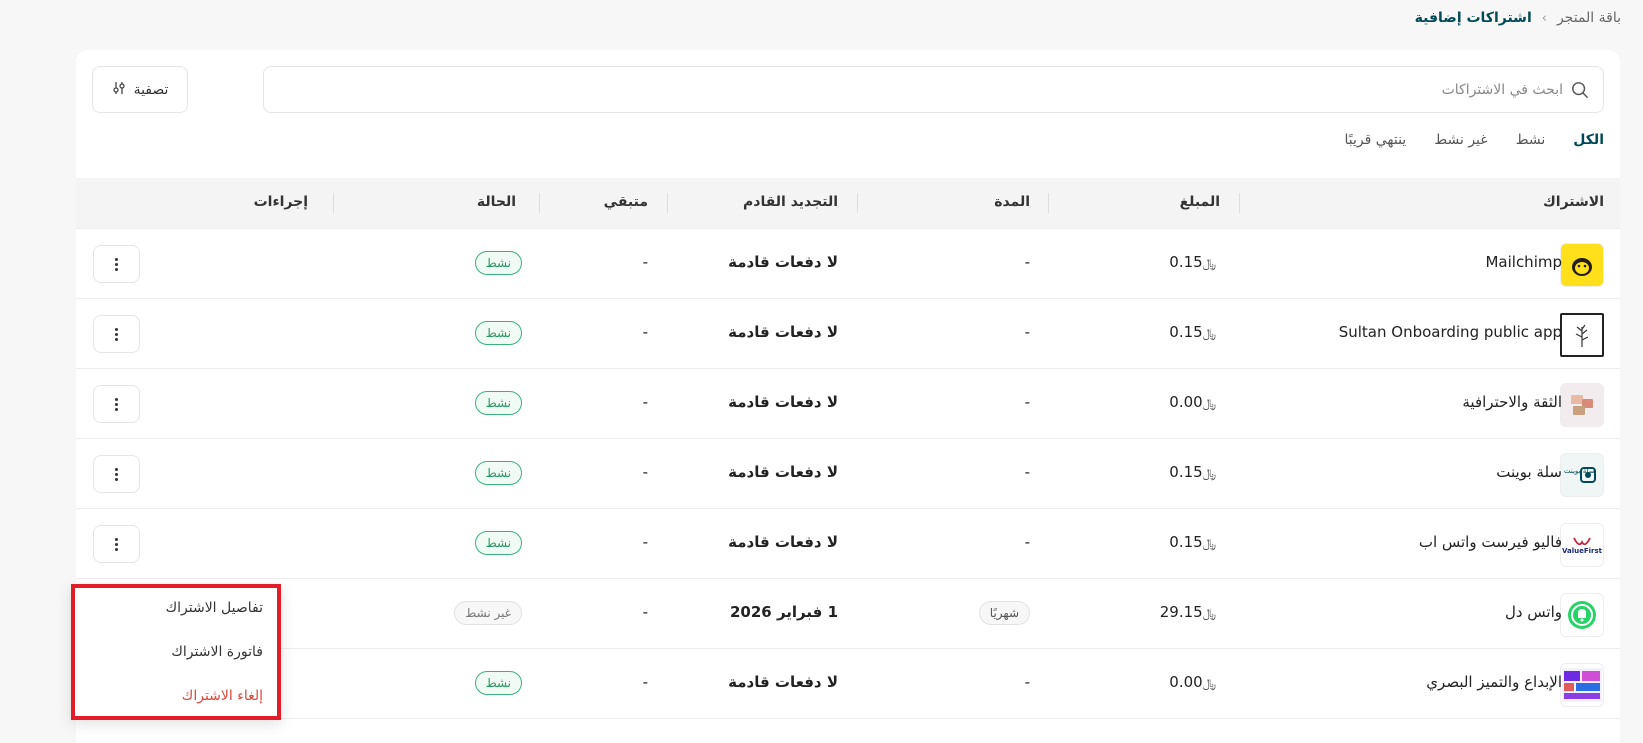 This screenshot has width=1643, height=743. I want to click on breadcrumb-parent: باقة المتجر, so click(1589, 18).